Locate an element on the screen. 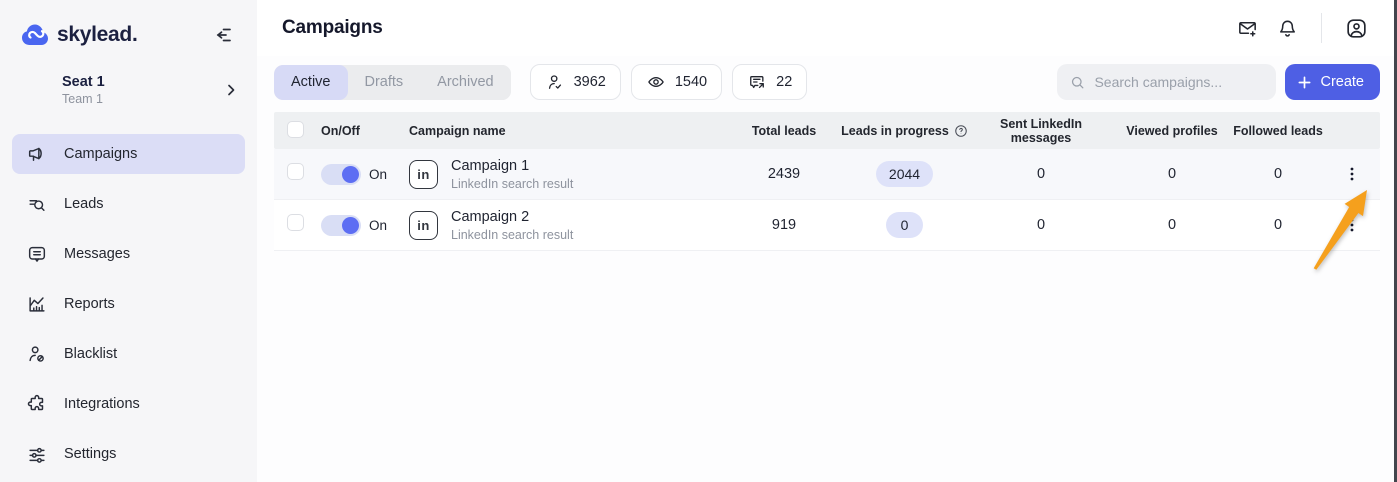 The height and width of the screenshot is (482, 1397). sidebar-item-reports: Reports is located at coordinates (128, 304).